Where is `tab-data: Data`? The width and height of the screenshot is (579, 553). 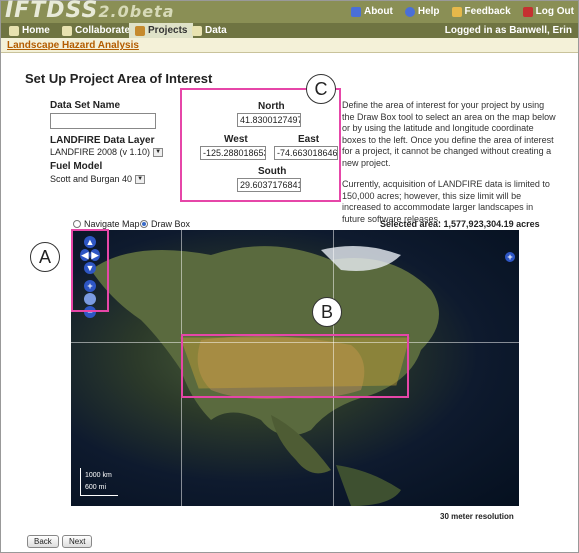
tab-data: Data is located at coordinates (209, 30).